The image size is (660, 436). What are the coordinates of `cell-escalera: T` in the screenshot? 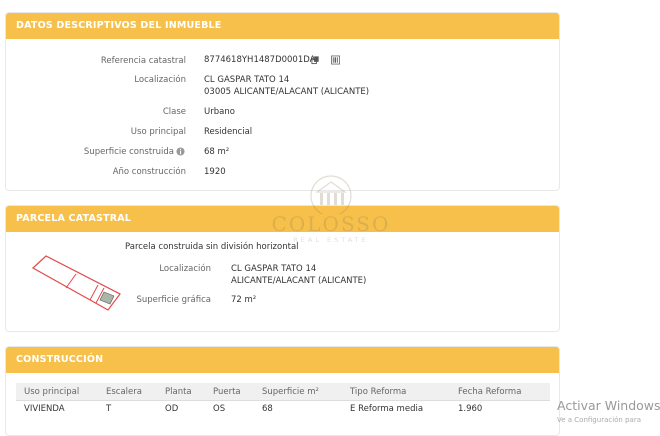 It's located at (109, 409).